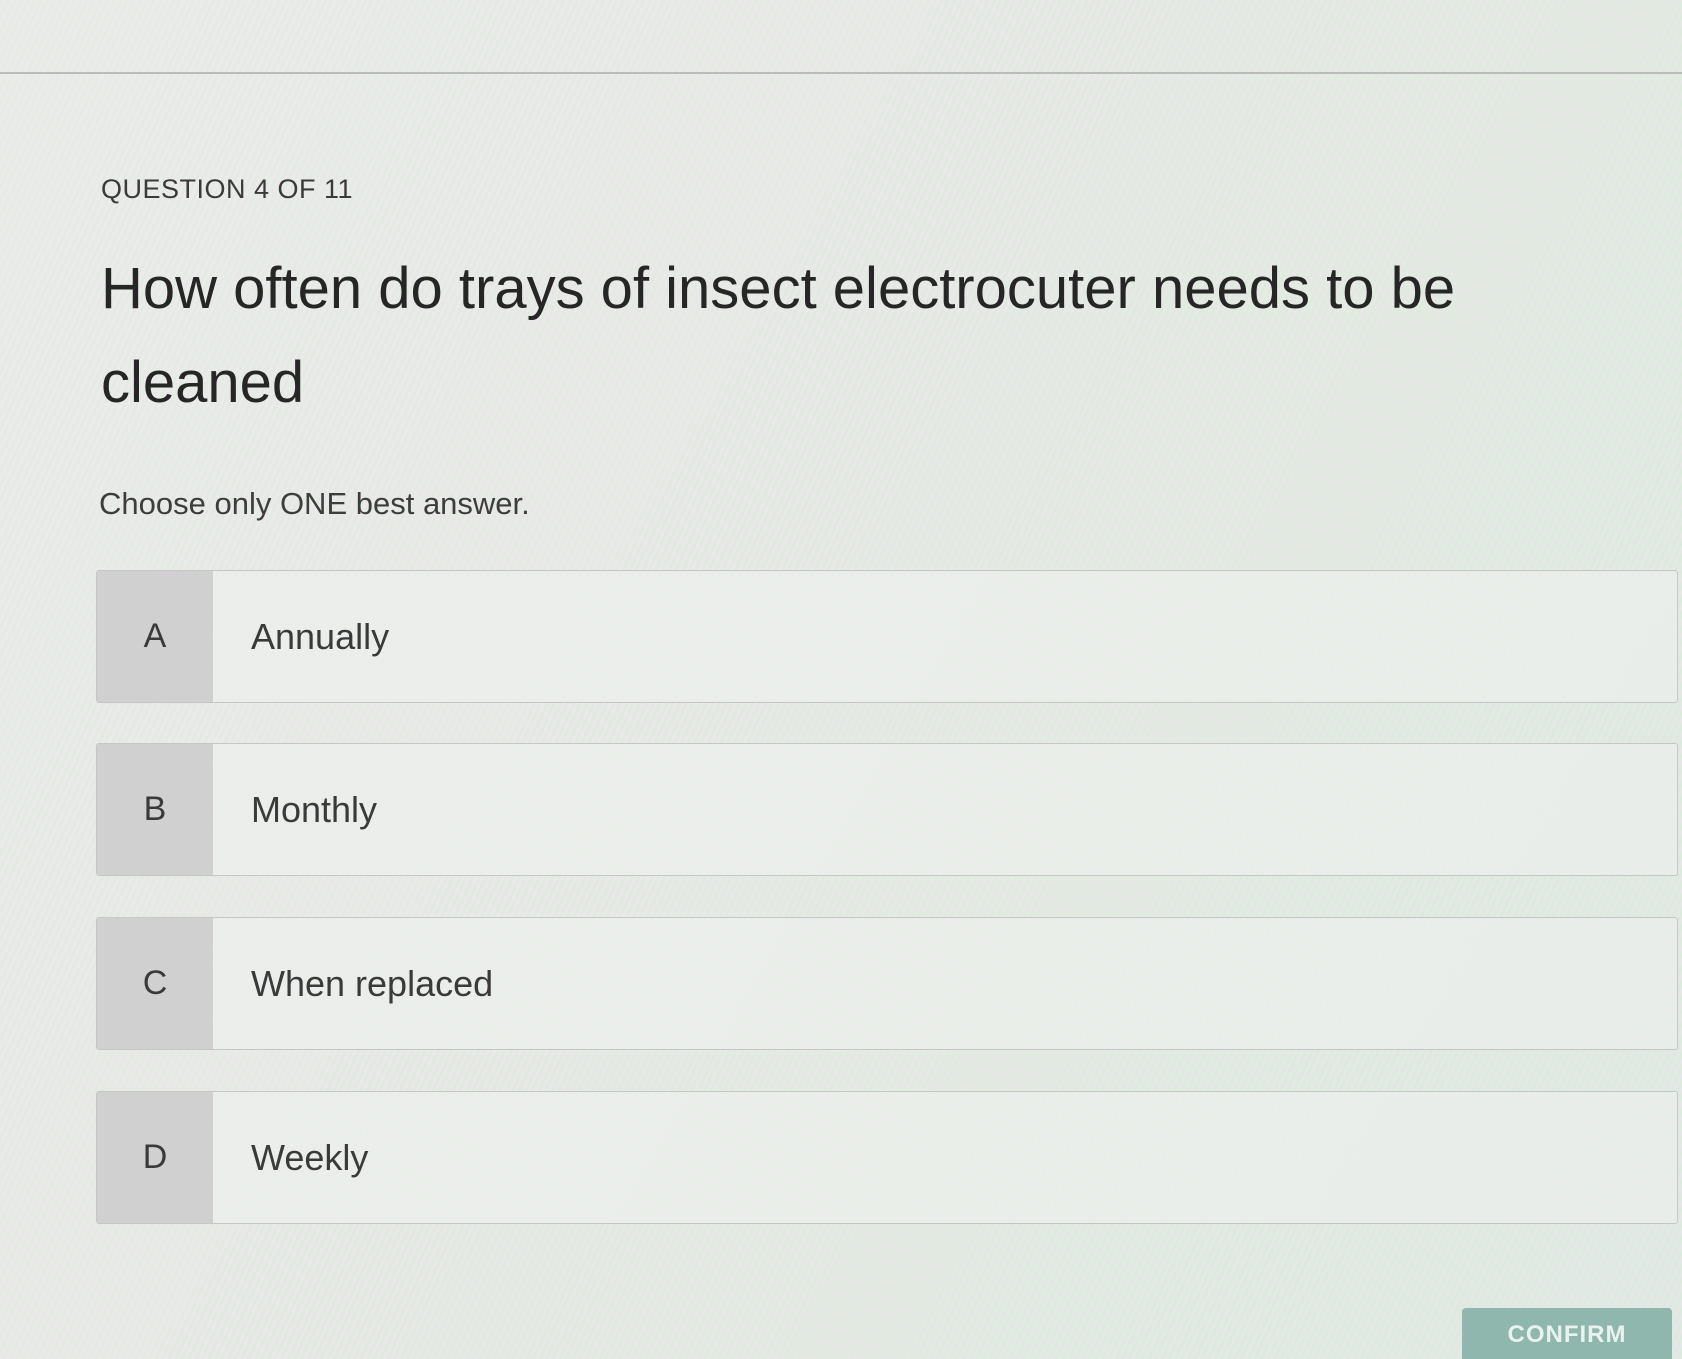 This screenshot has height=1359, width=1682. I want to click on answer-instruction: Choose only ONE best answer., so click(314, 503).